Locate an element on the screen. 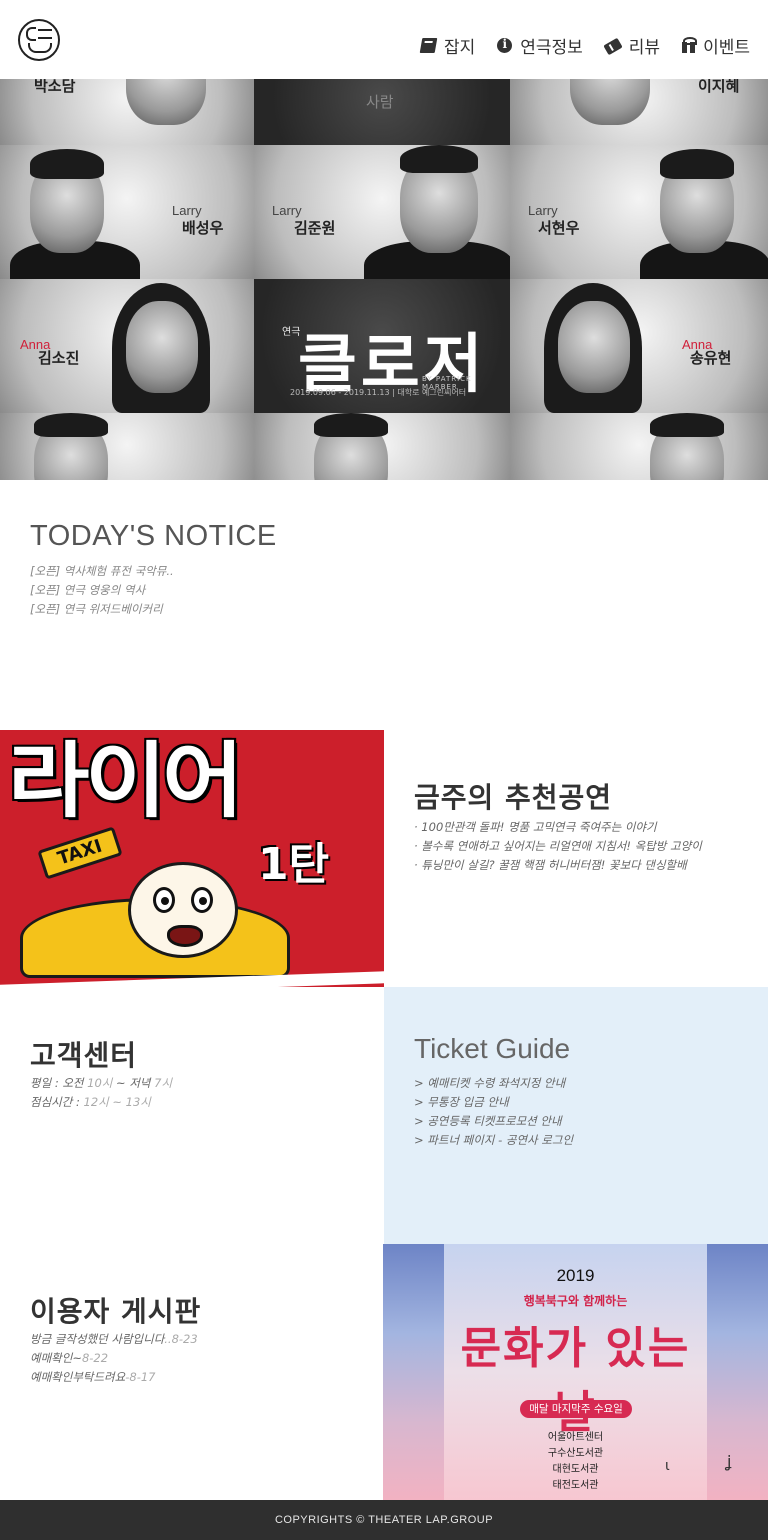  post-title: 예매확인부탁드려요 is located at coordinates (78, 1377).